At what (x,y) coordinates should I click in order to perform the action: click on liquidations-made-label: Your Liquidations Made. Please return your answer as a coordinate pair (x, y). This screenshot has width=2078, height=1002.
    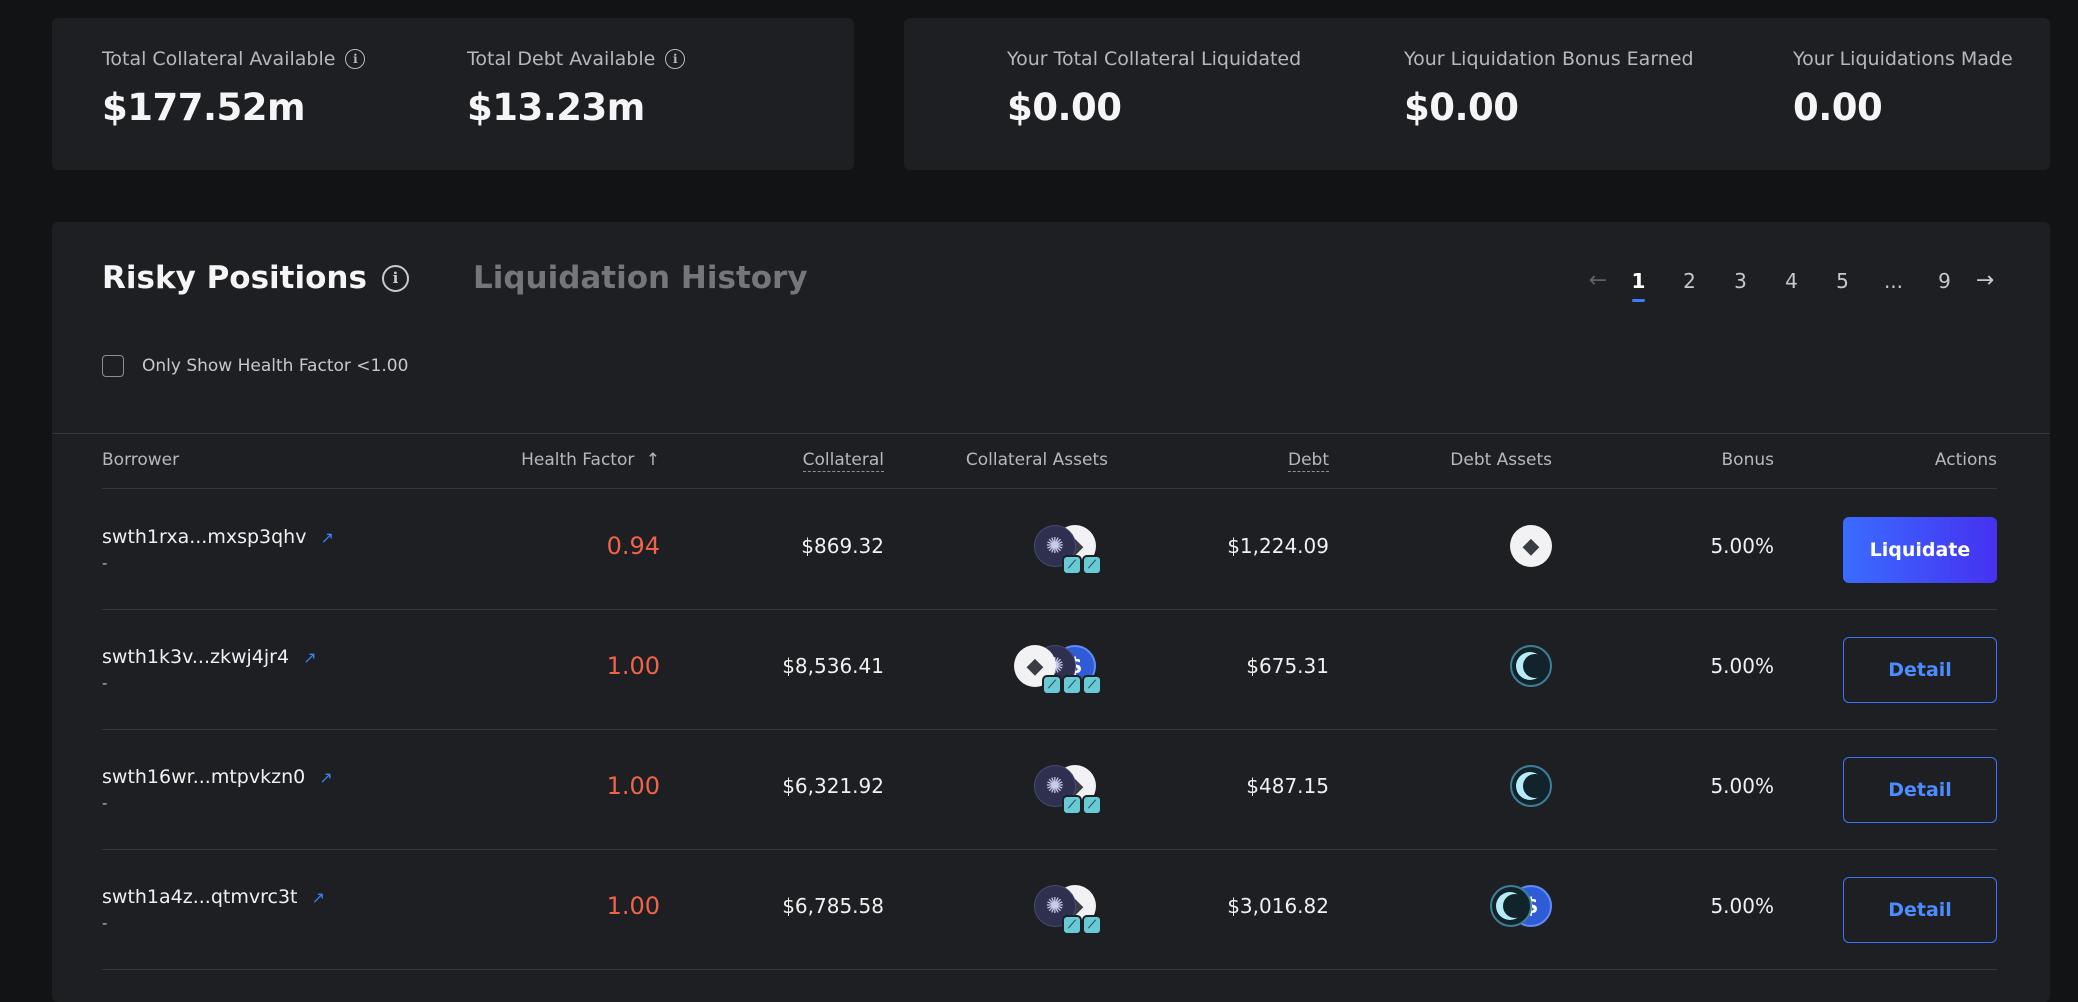
    Looking at the image, I should click on (1903, 59).